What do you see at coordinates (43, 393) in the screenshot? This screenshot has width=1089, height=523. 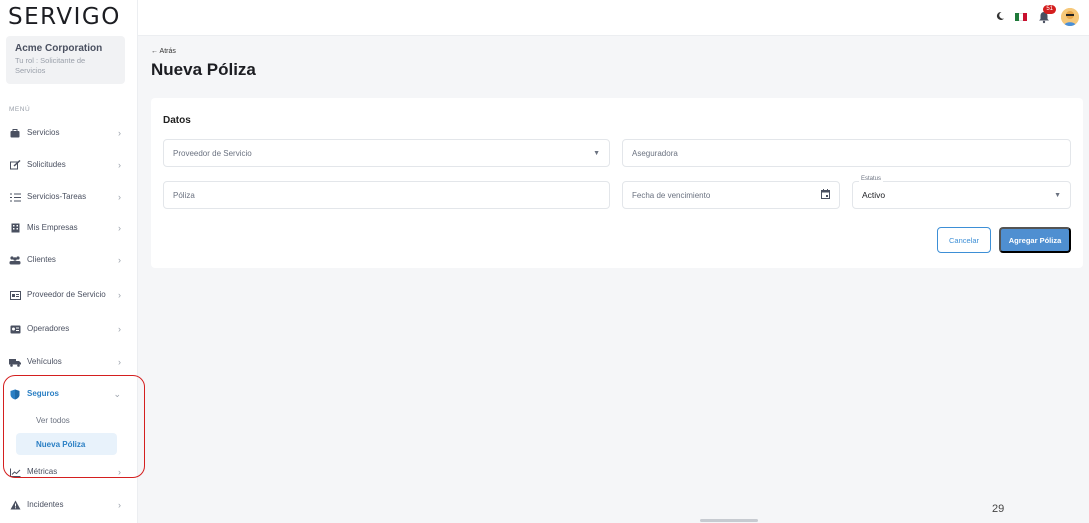 I see `sidebar-item-label: Seguros` at bounding box center [43, 393].